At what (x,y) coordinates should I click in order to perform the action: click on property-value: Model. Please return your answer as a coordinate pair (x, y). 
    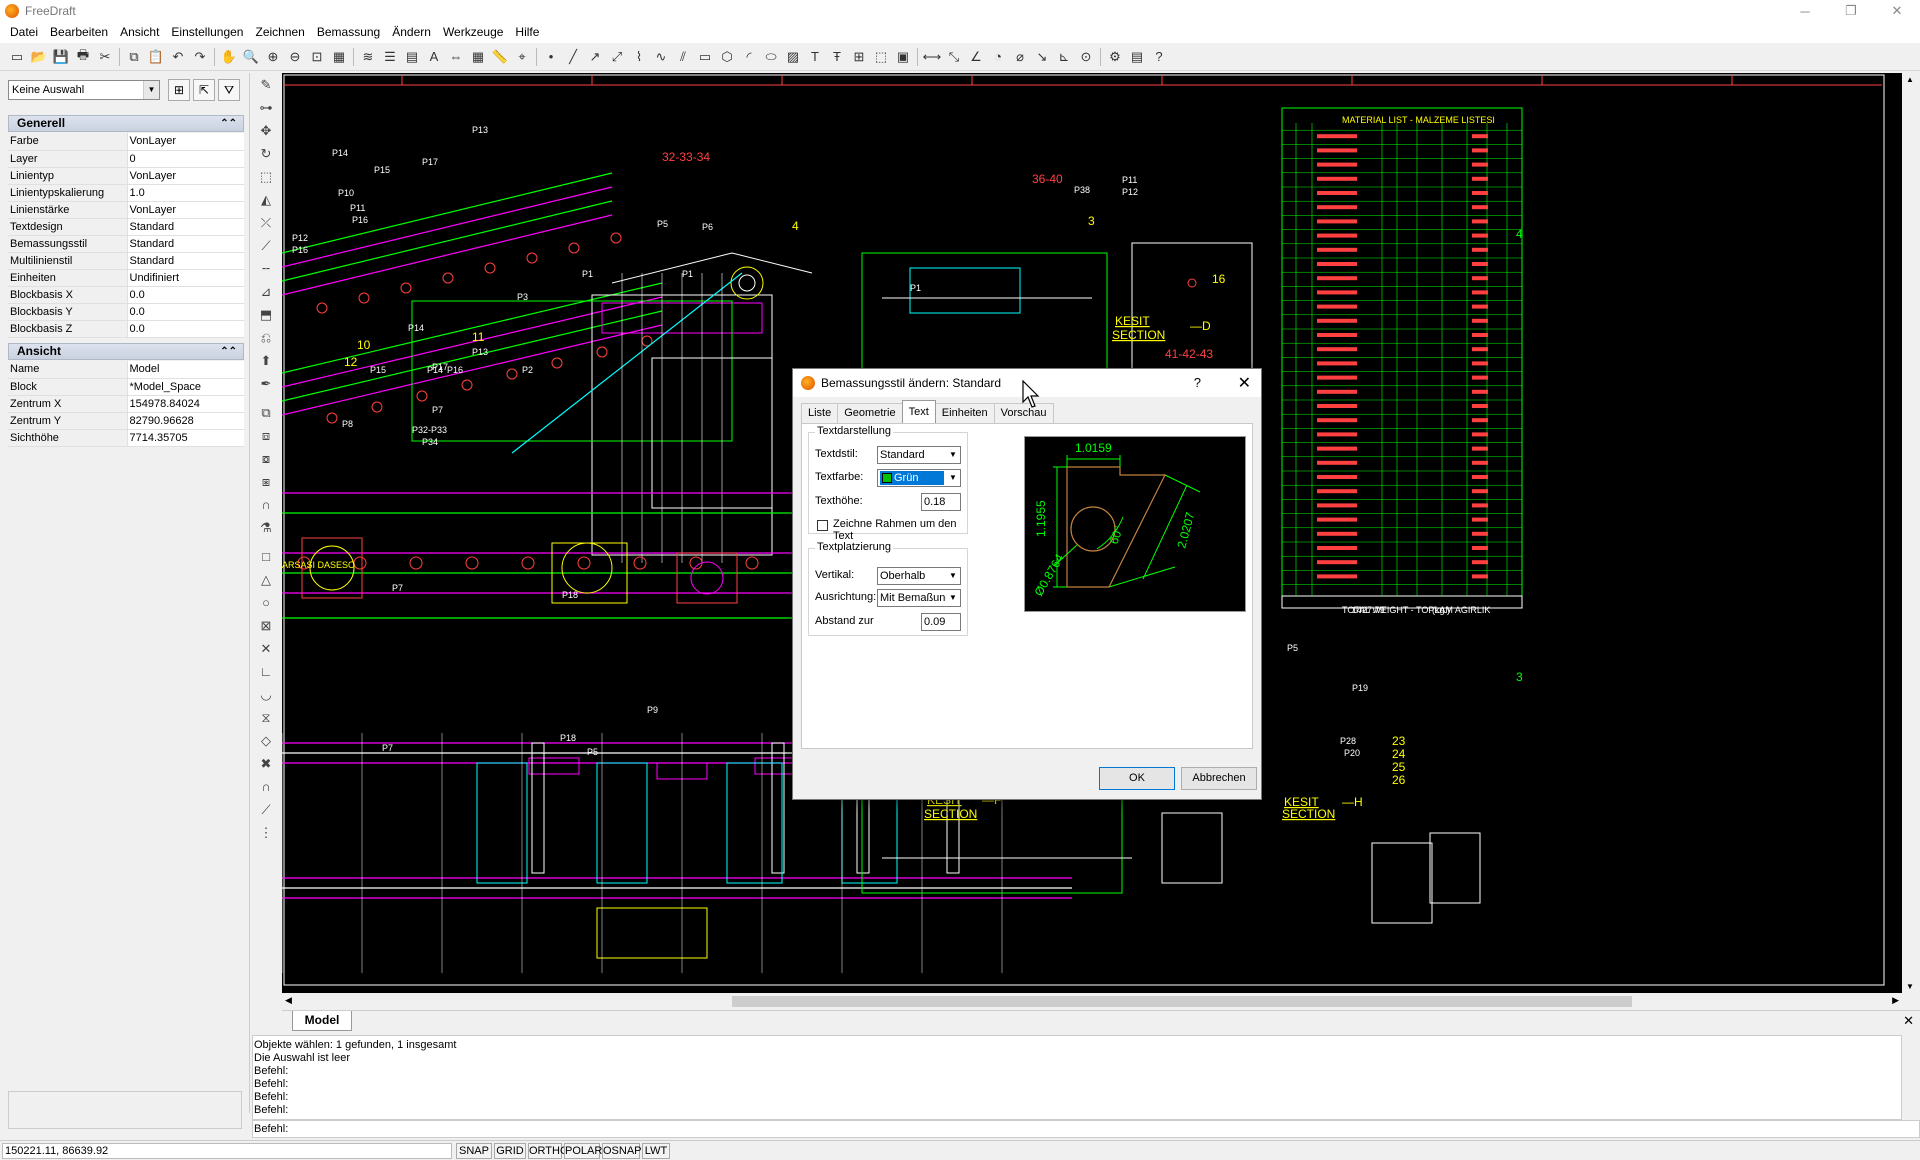
    Looking at the image, I should click on (185, 370).